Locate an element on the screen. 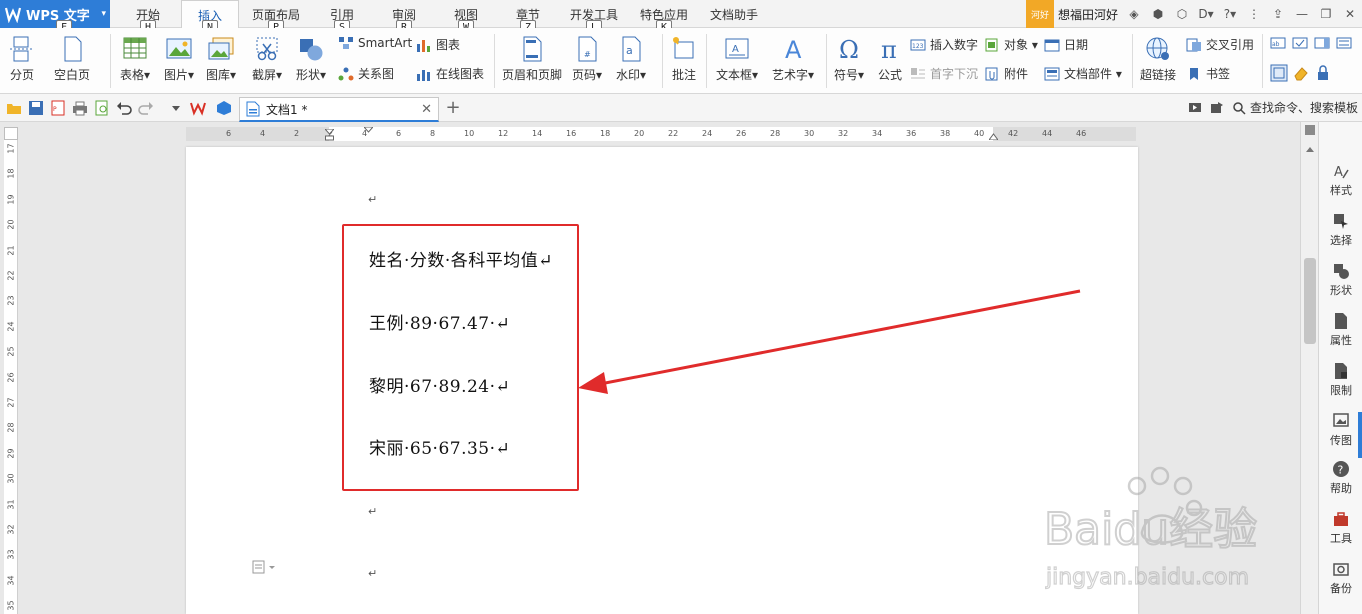 This screenshot has height=614, width=1362. restrict-icon is located at coordinates (1341, 371).